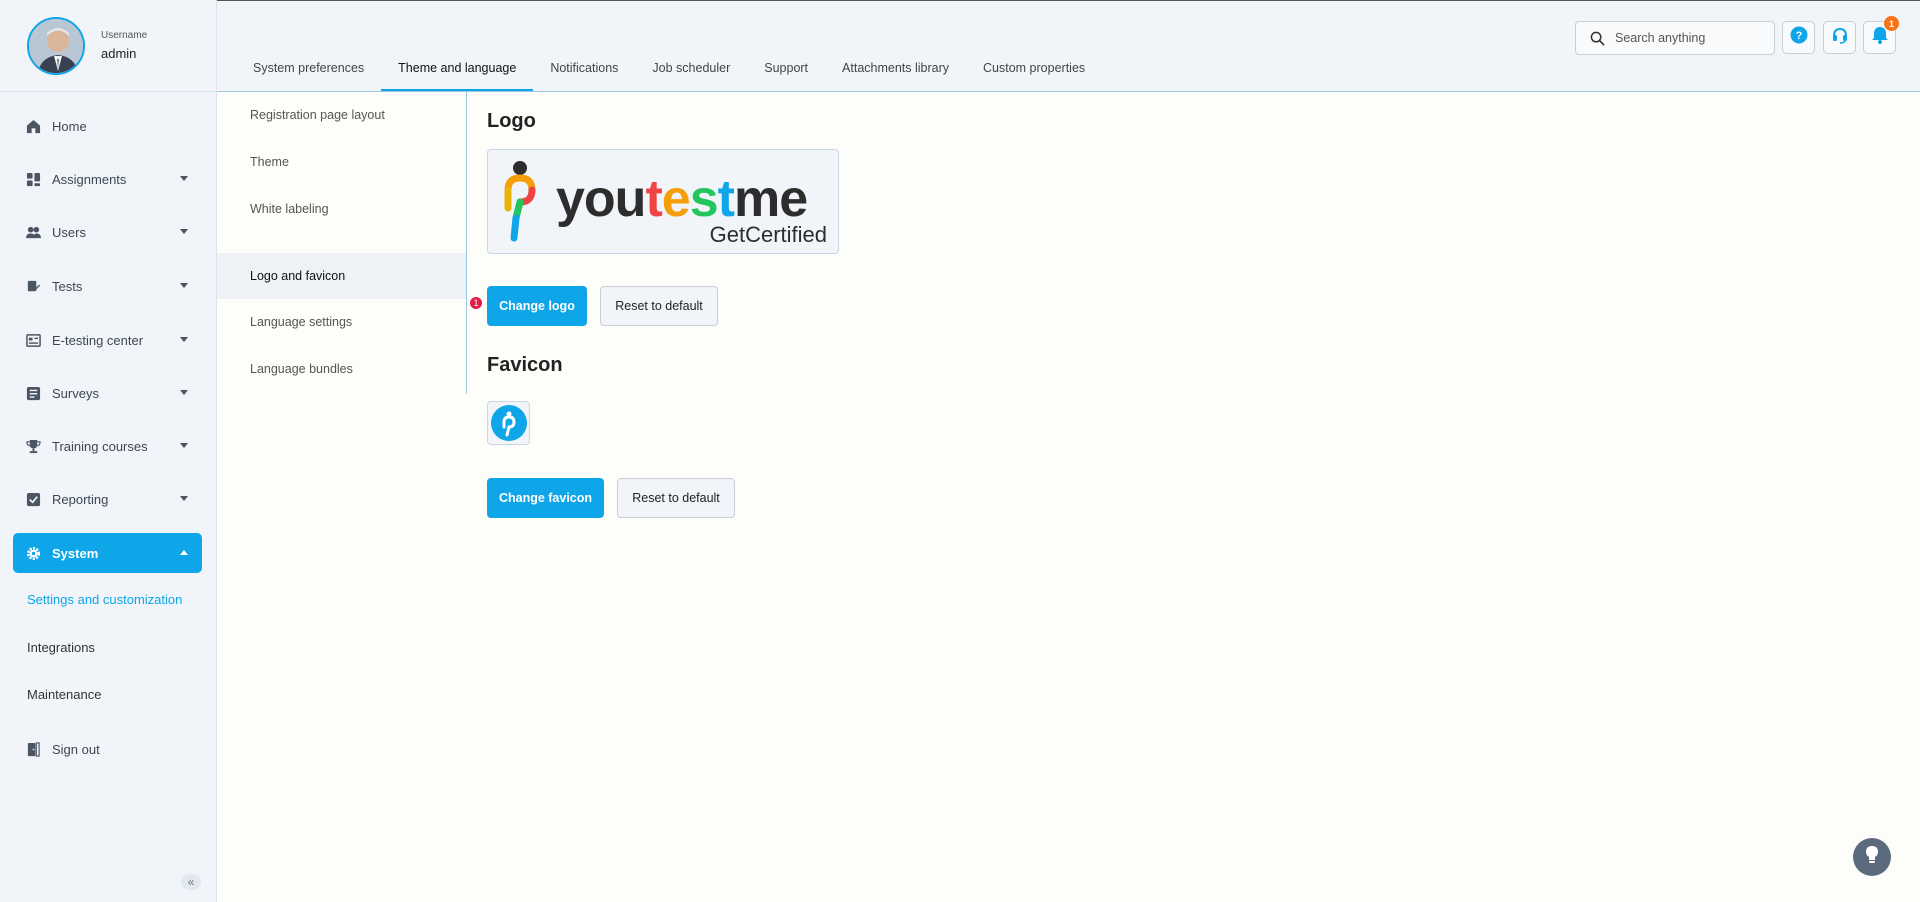  Describe the element at coordinates (33, 340) in the screenshot. I see `e-testing-center-icon` at that location.